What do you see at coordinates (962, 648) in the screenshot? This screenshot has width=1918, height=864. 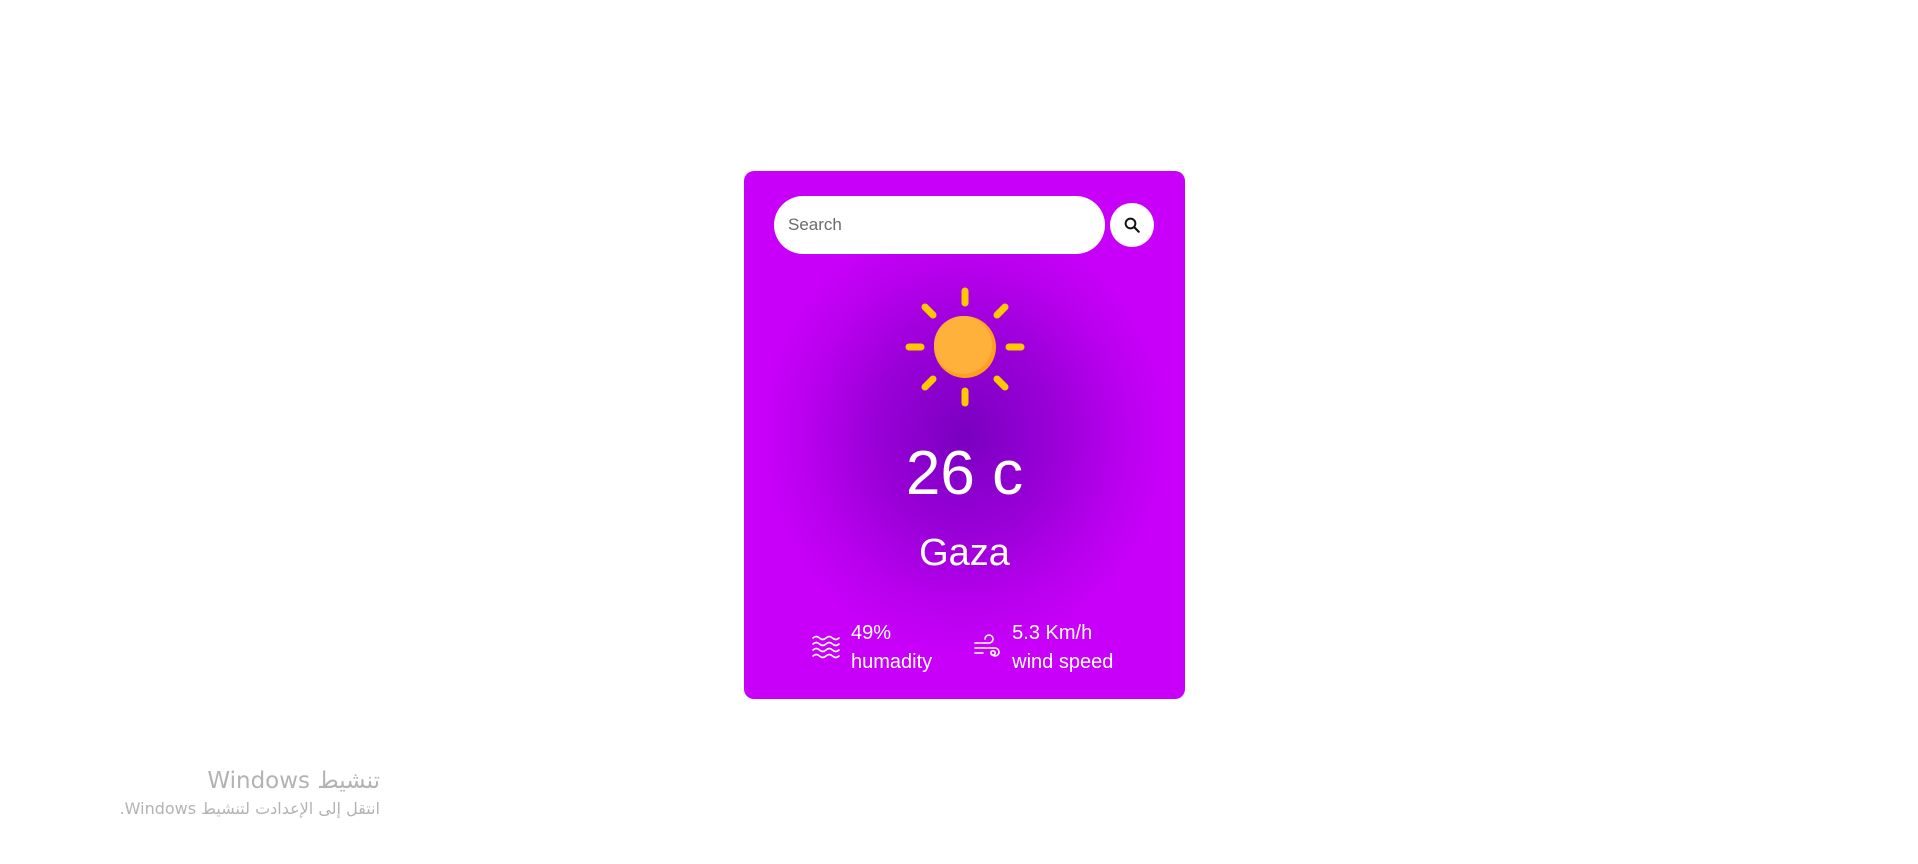 I see `weather-details: 49% humadity 5.3 Km/h wind speed` at bounding box center [962, 648].